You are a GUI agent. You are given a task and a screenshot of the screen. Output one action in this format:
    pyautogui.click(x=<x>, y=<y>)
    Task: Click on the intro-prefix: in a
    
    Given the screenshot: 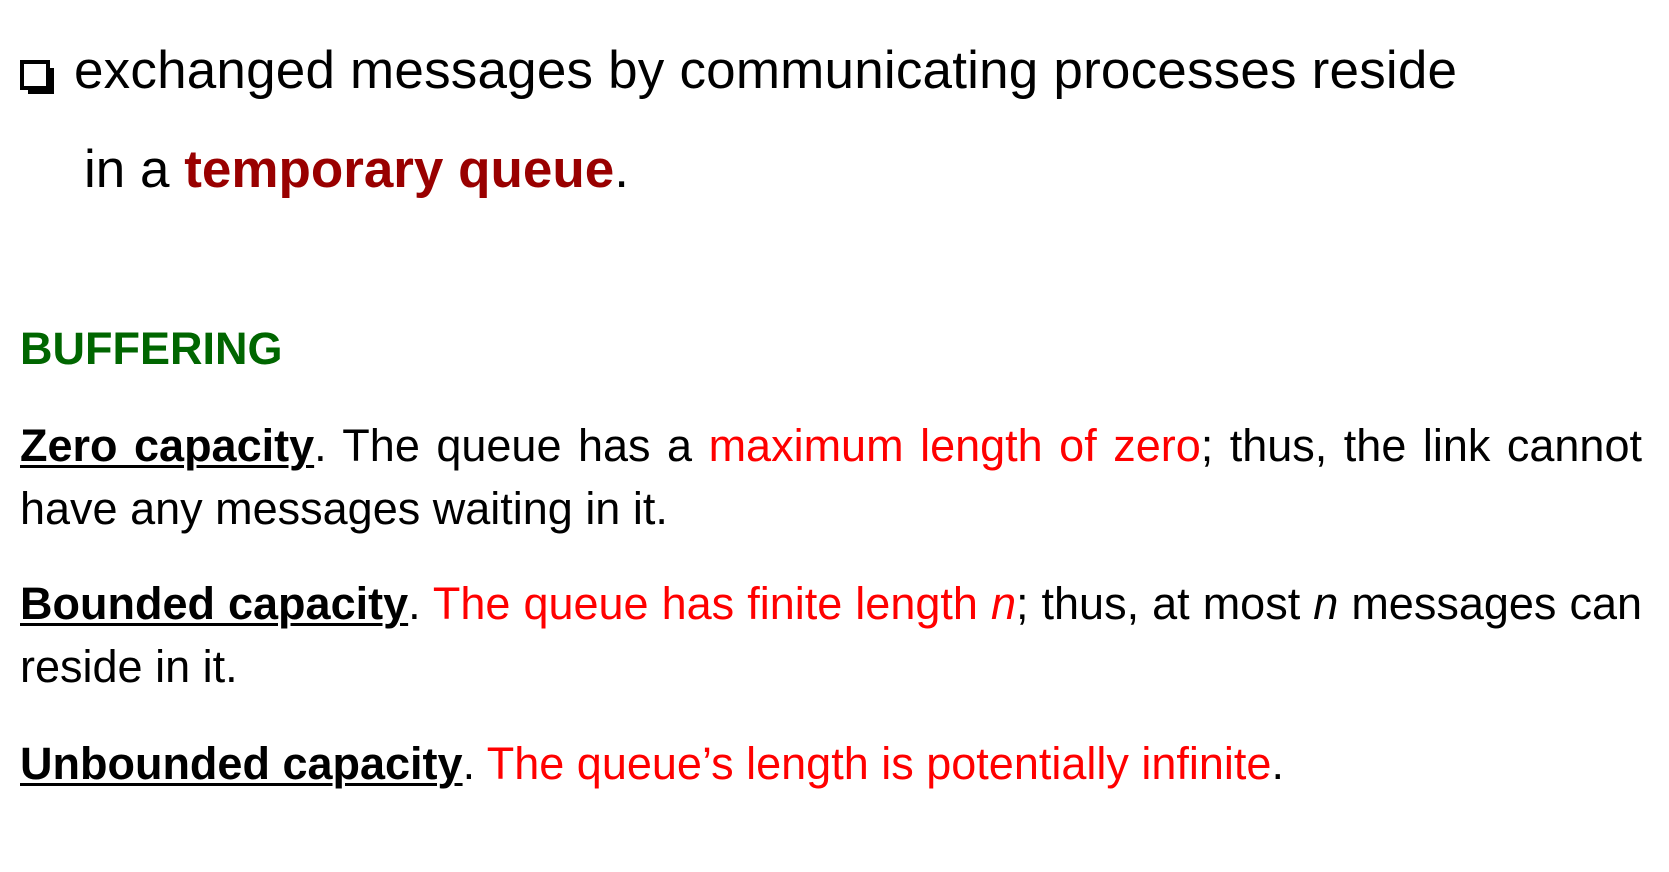 What is the action you would take?
    pyautogui.click(x=134, y=169)
    